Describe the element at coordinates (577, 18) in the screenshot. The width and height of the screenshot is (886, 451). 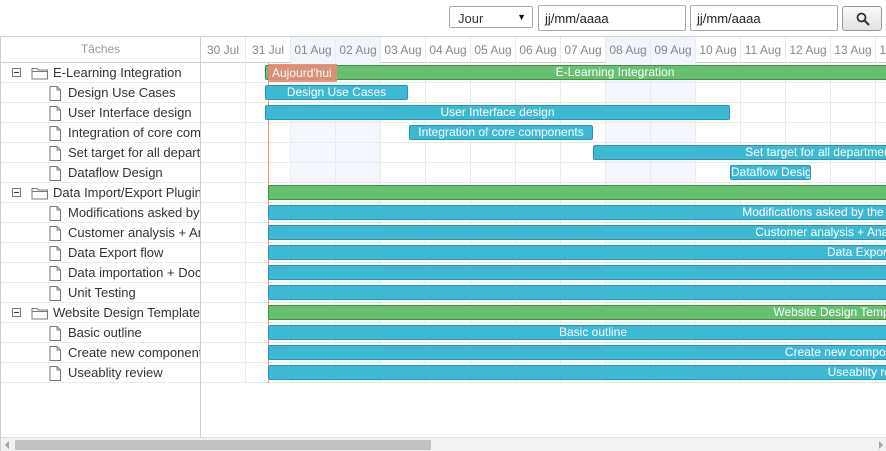
I see `date-from-placeholder: jj/mm/aaaa` at that location.